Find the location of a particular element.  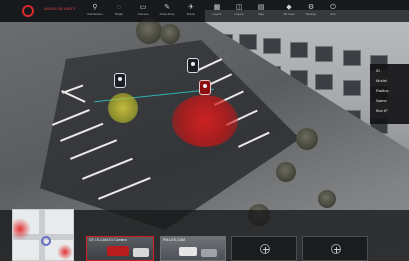

tool-camera-button: ▭ Camera is located at coordinates (143, 12).